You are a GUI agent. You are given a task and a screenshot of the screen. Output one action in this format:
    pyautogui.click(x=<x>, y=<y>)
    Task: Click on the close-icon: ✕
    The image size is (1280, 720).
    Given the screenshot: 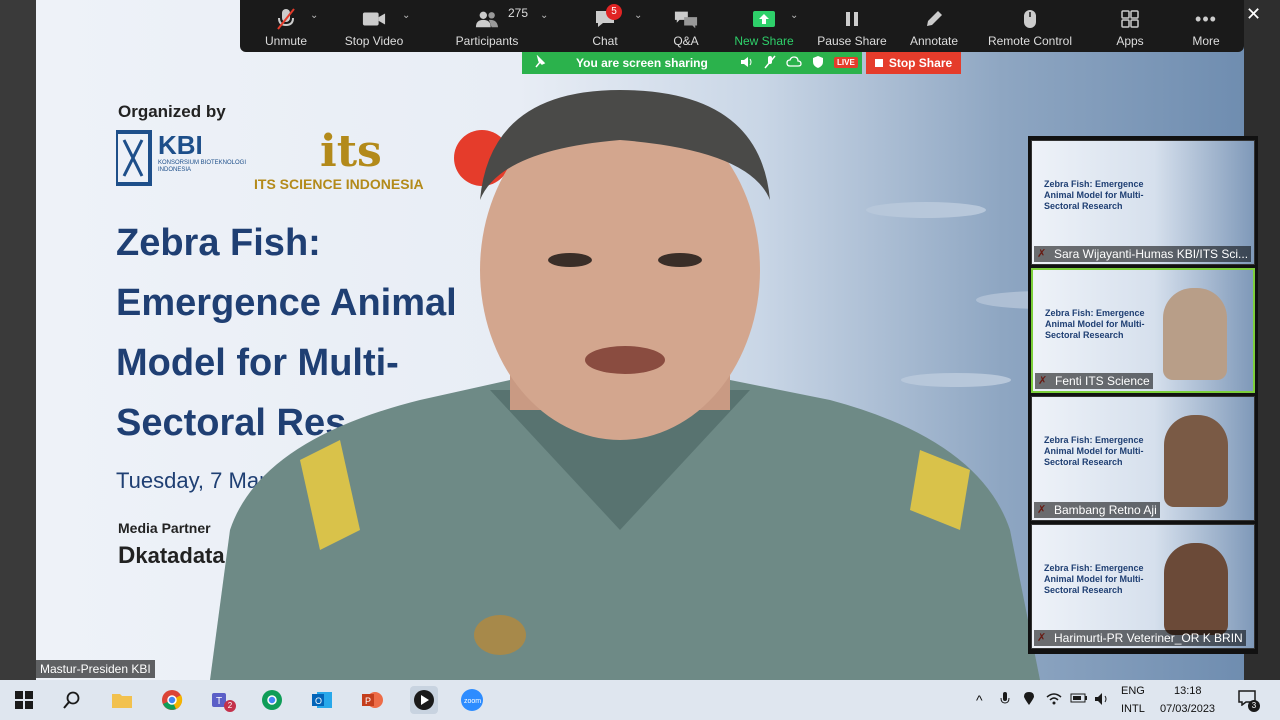 What is the action you would take?
    pyautogui.click(x=1253, y=14)
    